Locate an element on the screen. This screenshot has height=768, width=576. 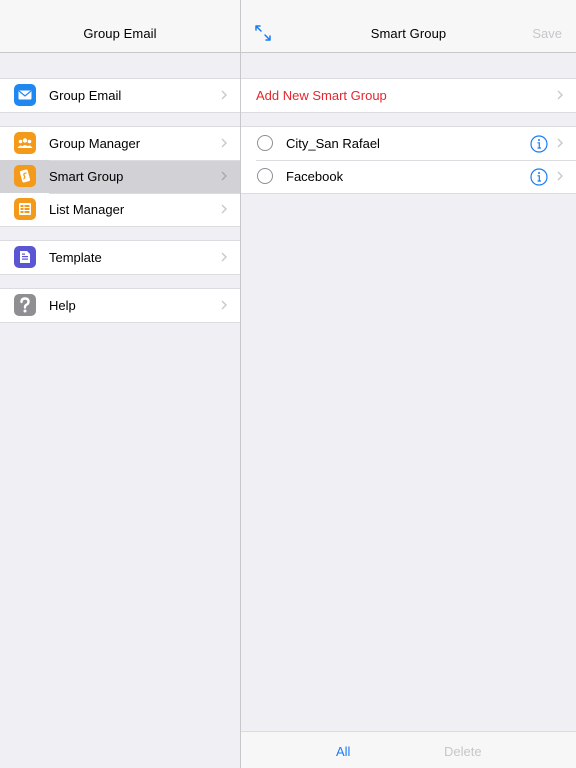
save-button: Save is located at coordinates (547, 33).